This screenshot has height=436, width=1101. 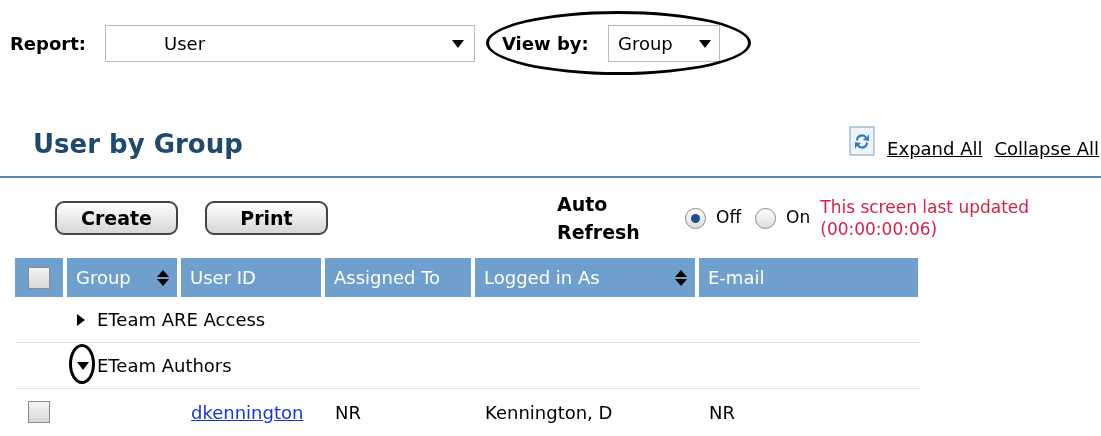 I want to click on column-header: Assigned To, so click(x=398, y=277).